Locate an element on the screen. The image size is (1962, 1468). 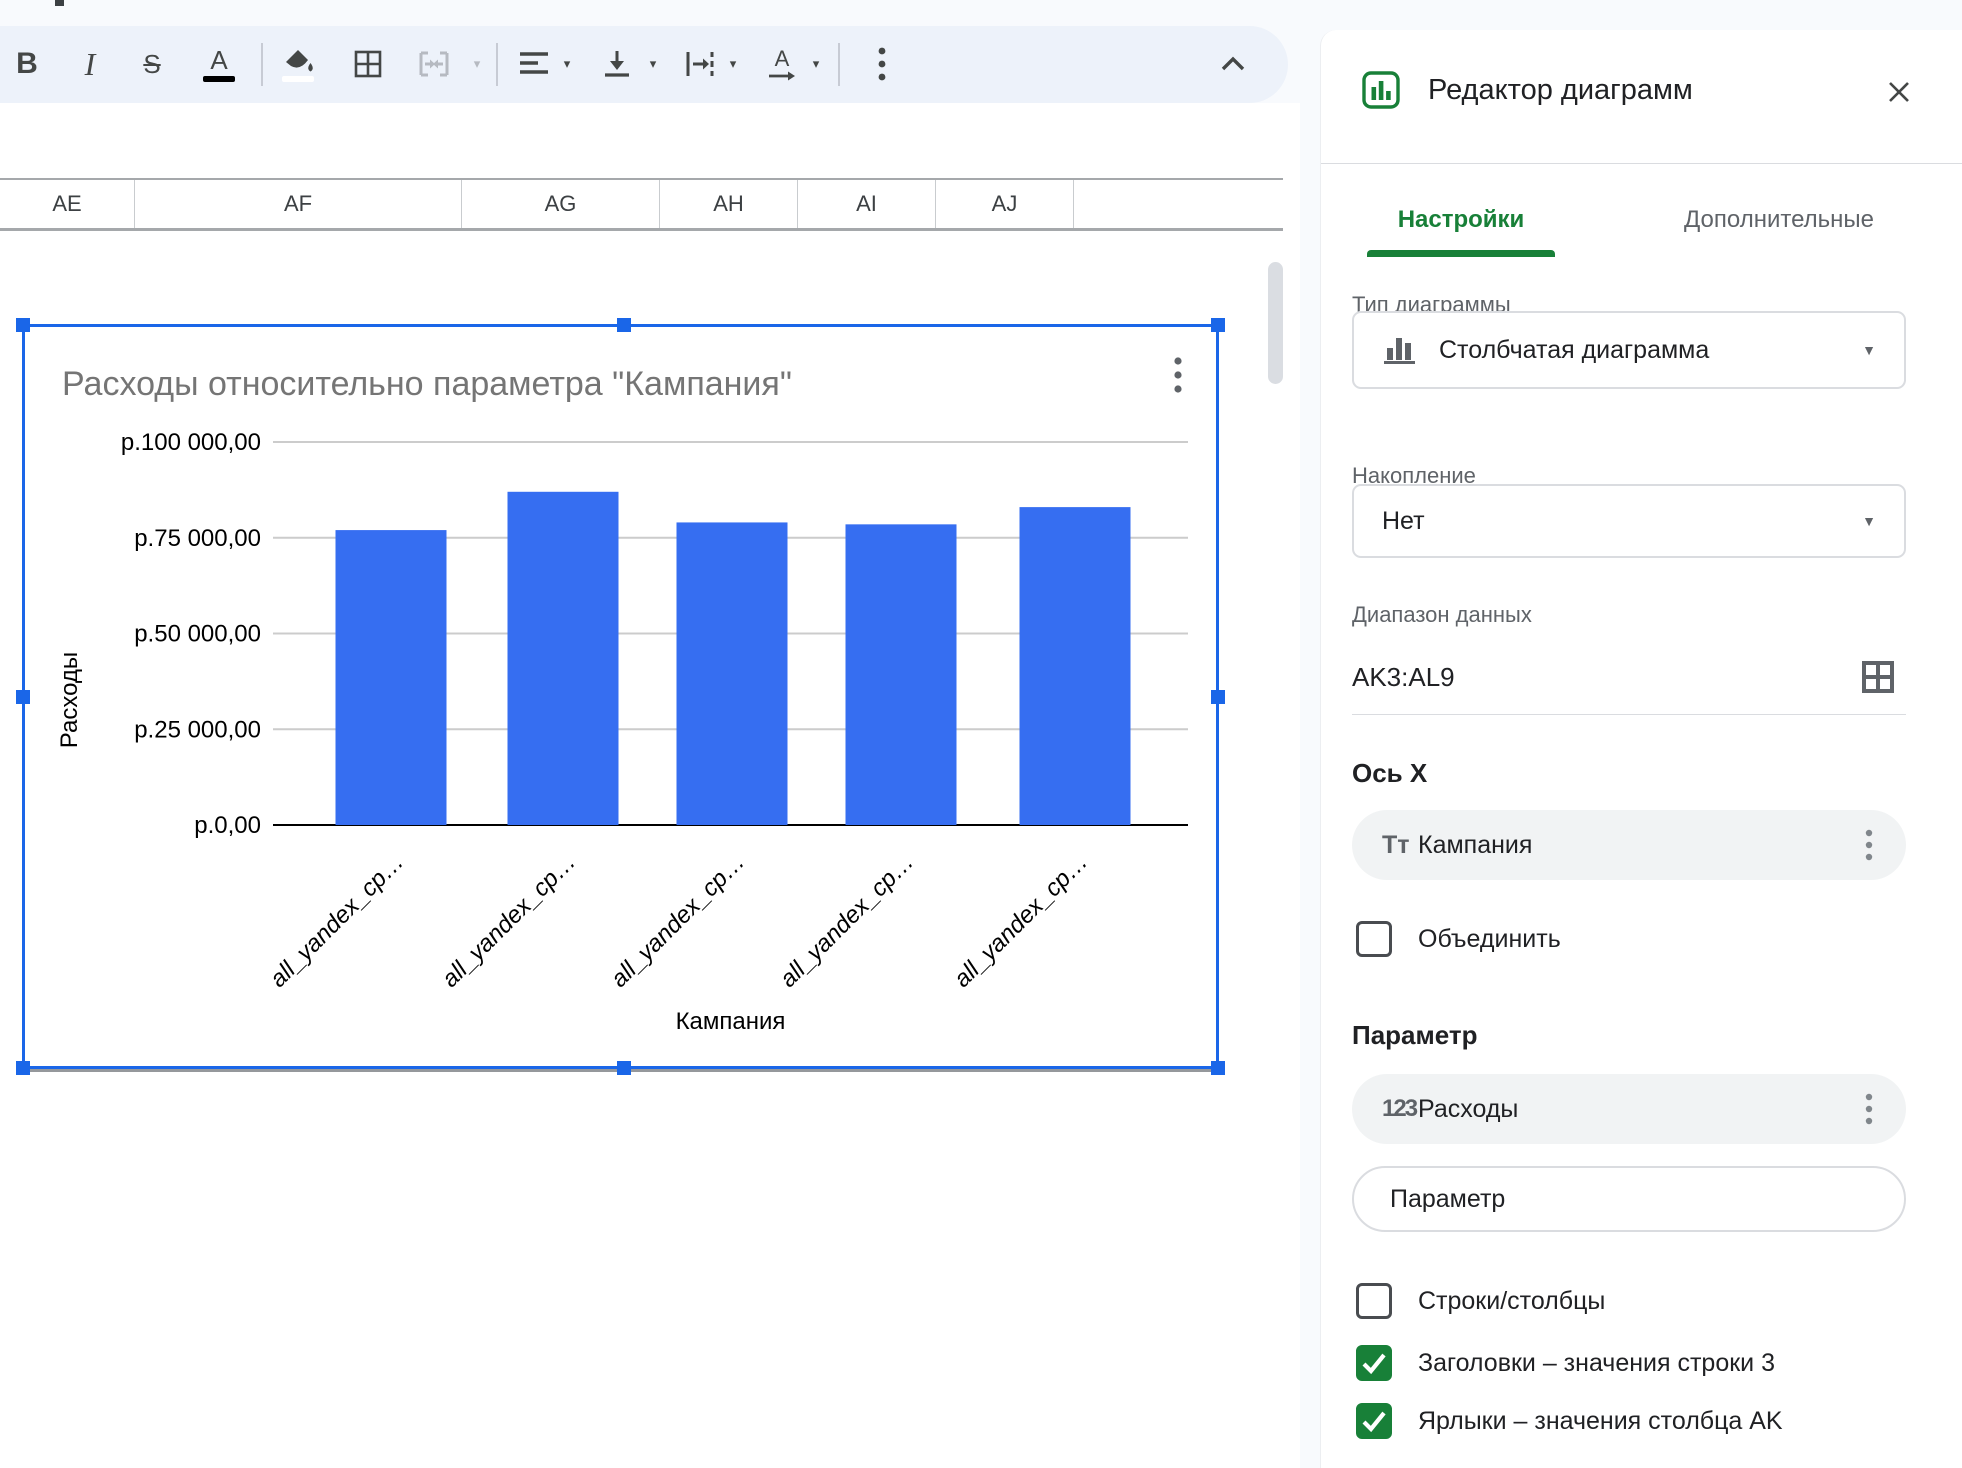
y-tick-label: р.75 000,00 is located at coordinates (197, 538).